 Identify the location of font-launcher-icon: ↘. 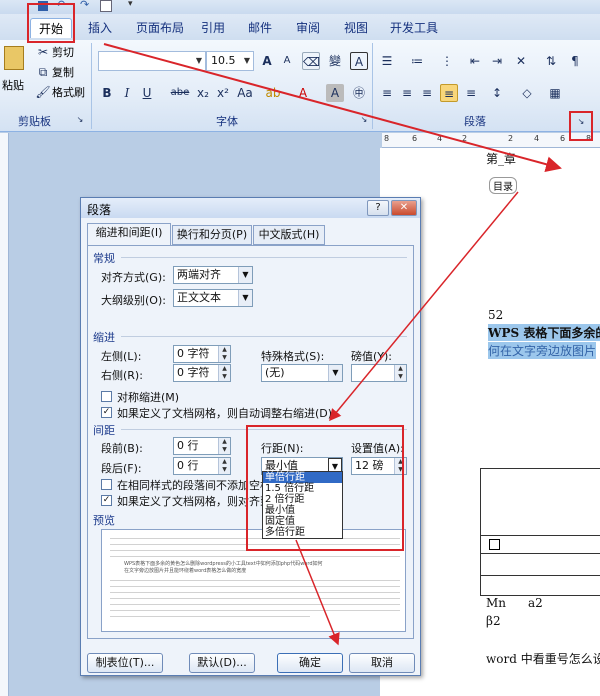
(364, 120).